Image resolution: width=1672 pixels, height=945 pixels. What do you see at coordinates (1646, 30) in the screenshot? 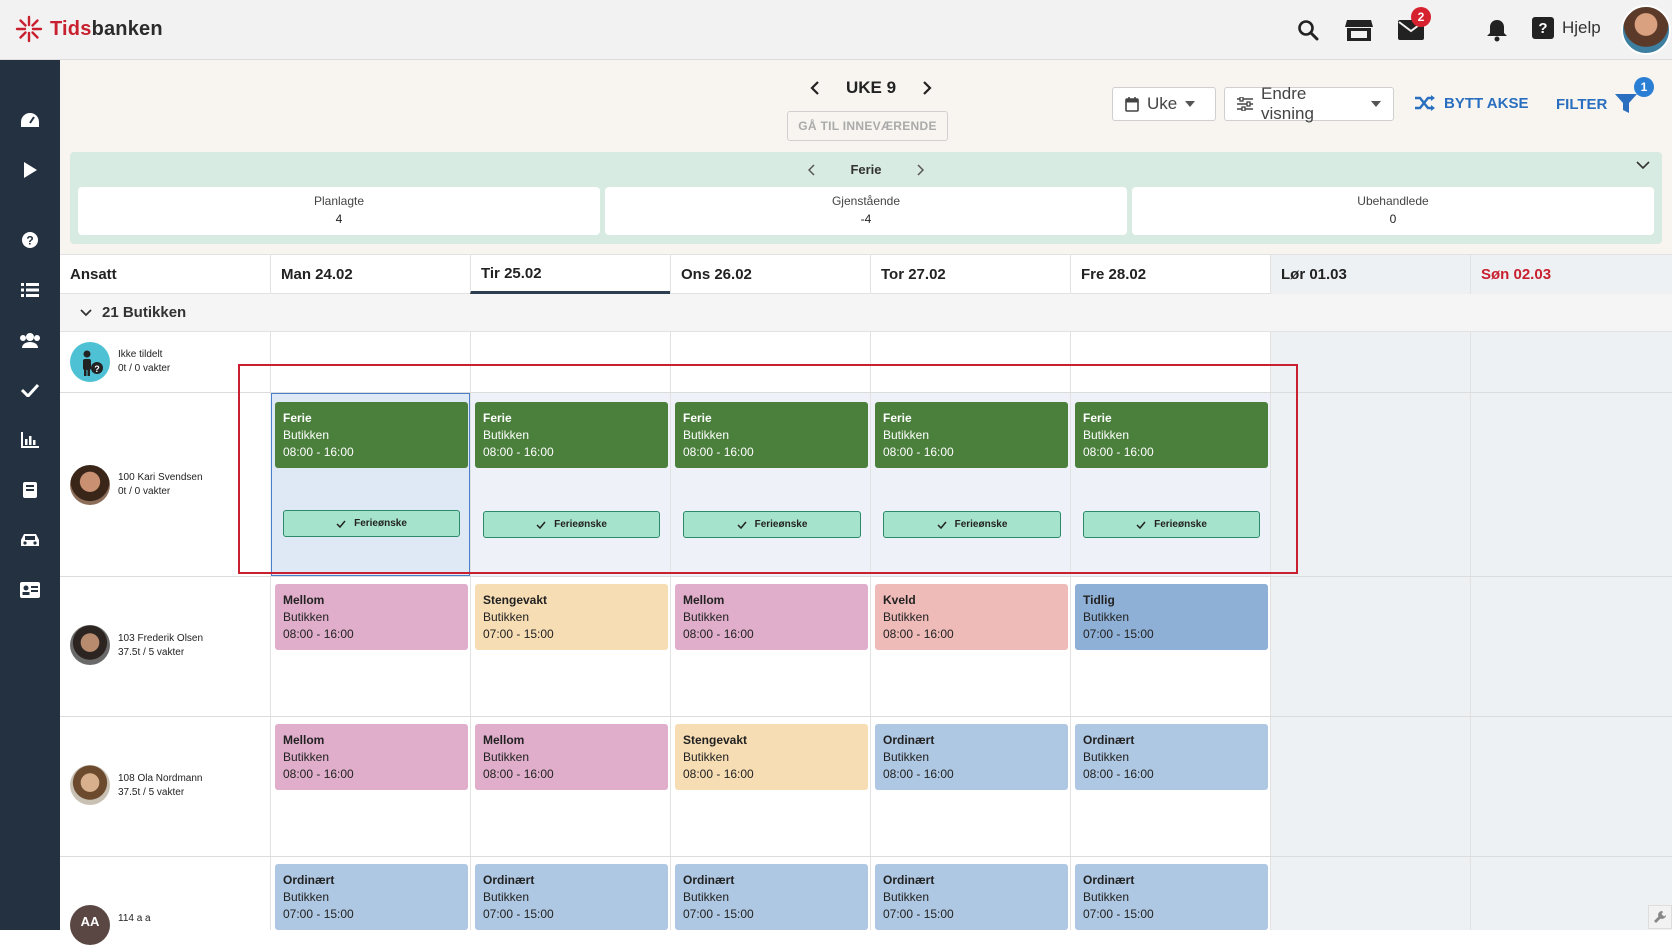
I see `user-avatar` at bounding box center [1646, 30].